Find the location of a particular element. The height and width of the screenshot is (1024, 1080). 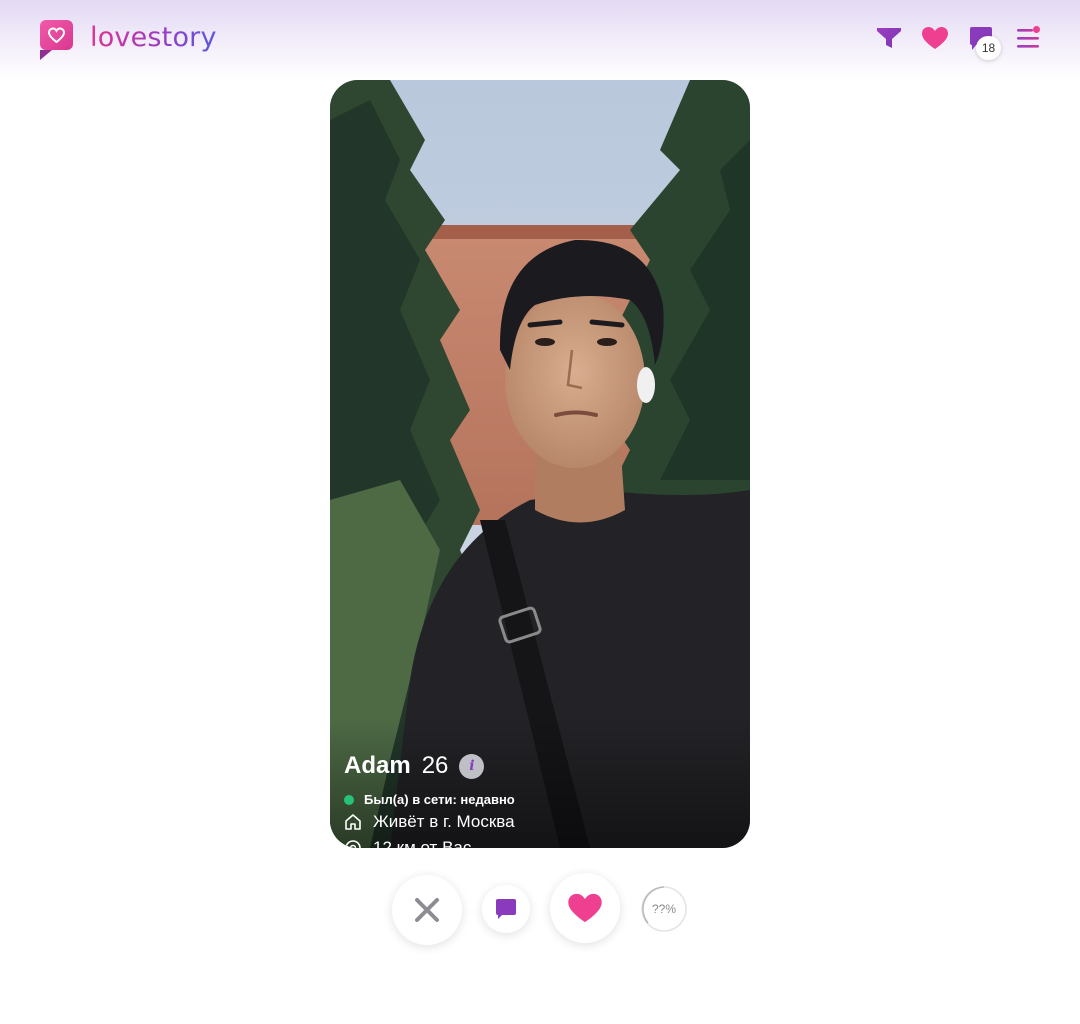

filter-icon is located at coordinates (889, 38).